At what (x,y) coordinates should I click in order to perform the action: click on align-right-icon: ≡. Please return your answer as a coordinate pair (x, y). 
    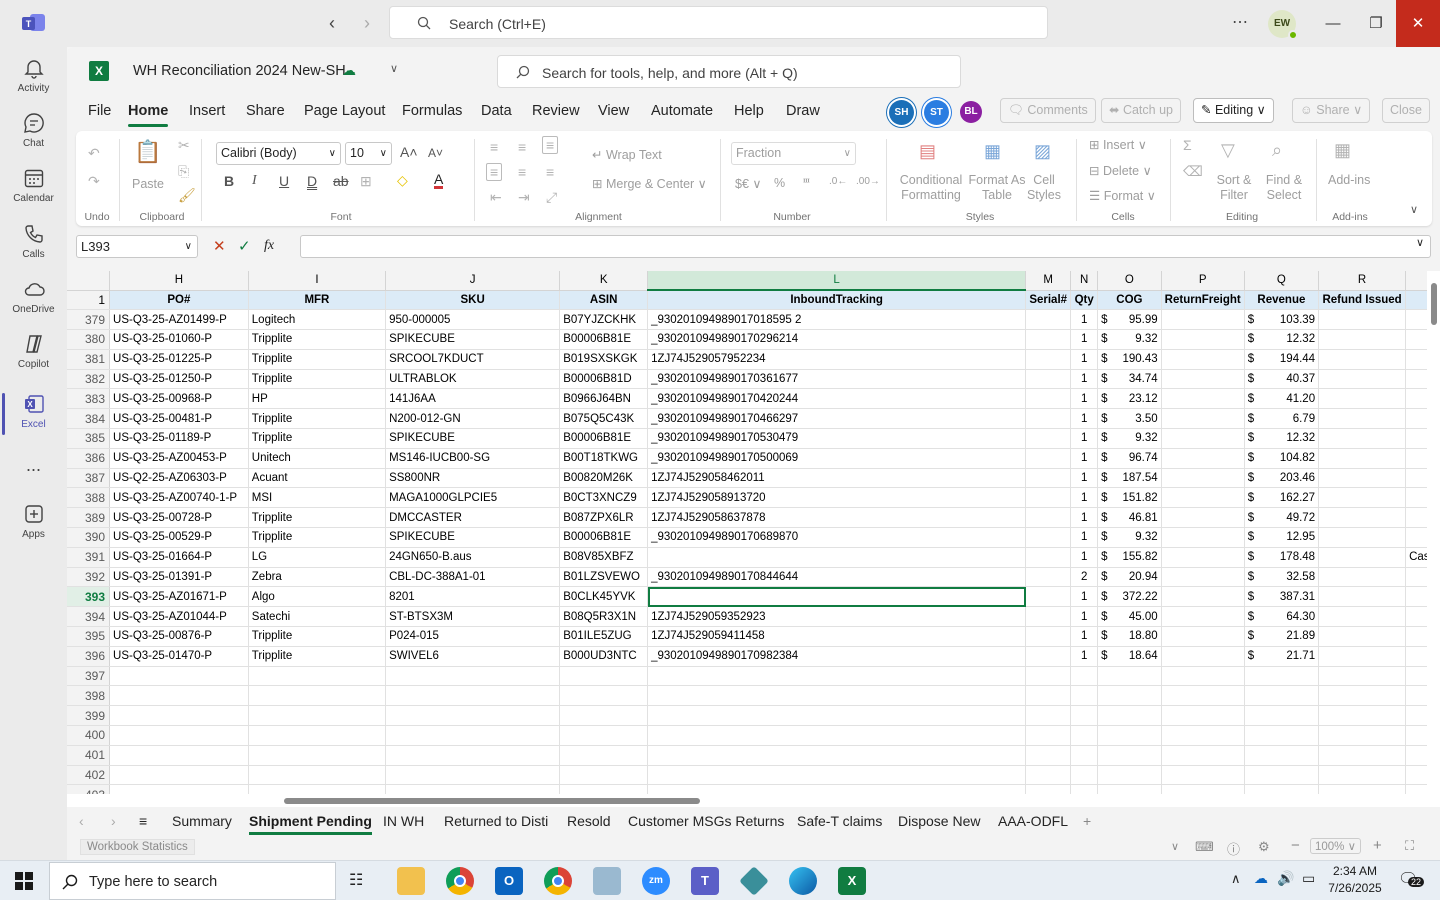
    Looking at the image, I should click on (550, 172).